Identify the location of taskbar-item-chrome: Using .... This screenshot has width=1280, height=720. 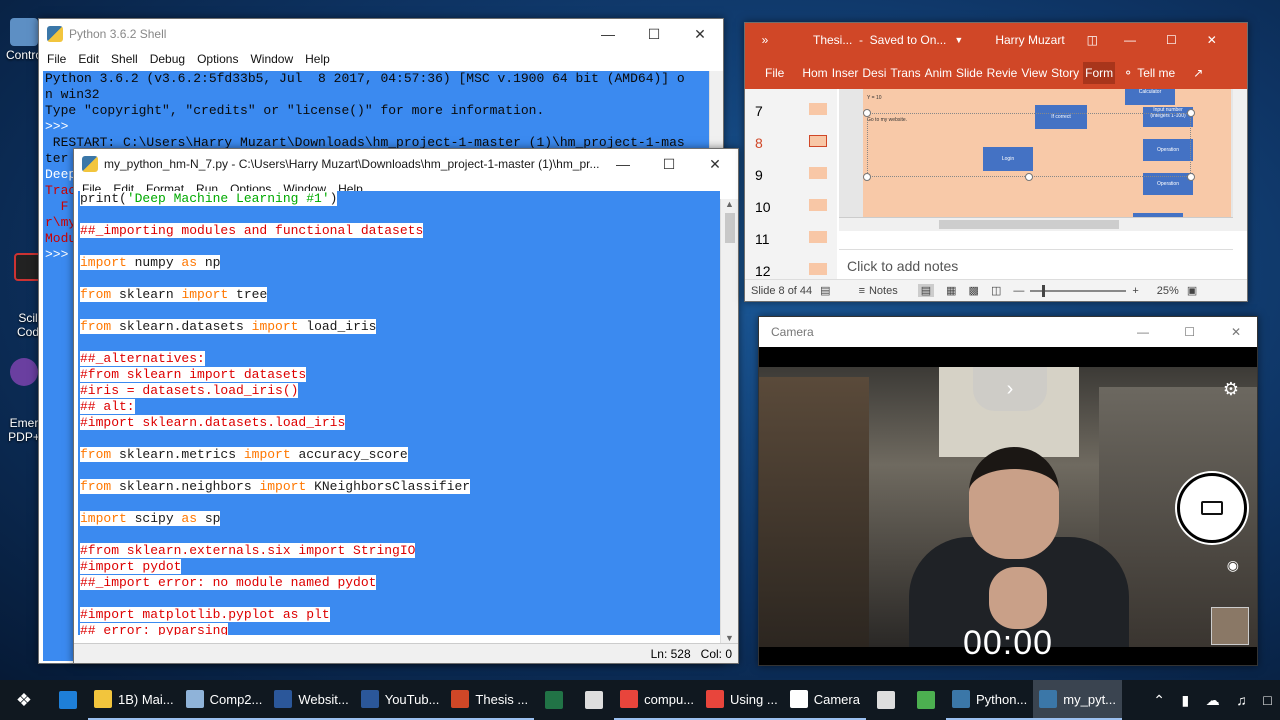
(742, 700).